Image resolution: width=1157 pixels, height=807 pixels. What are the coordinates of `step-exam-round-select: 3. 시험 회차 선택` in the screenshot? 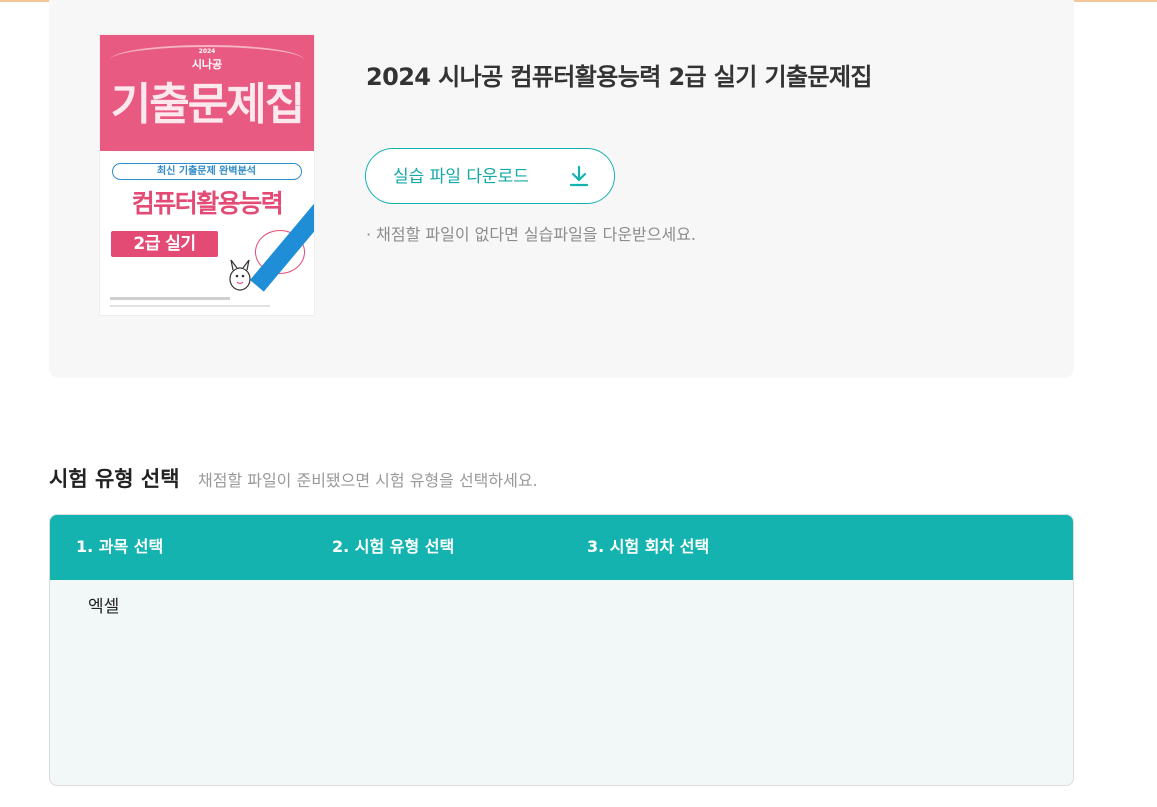 It's located at (648, 546).